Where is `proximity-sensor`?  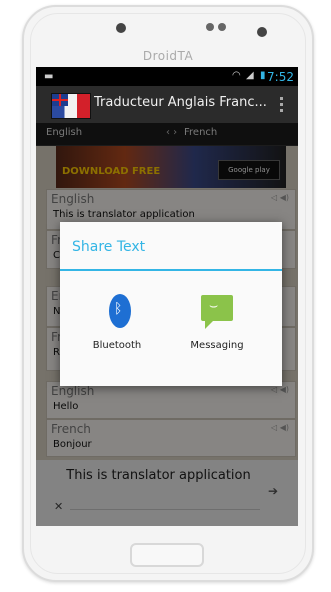
proximity-sensor is located at coordinates (262, 32).